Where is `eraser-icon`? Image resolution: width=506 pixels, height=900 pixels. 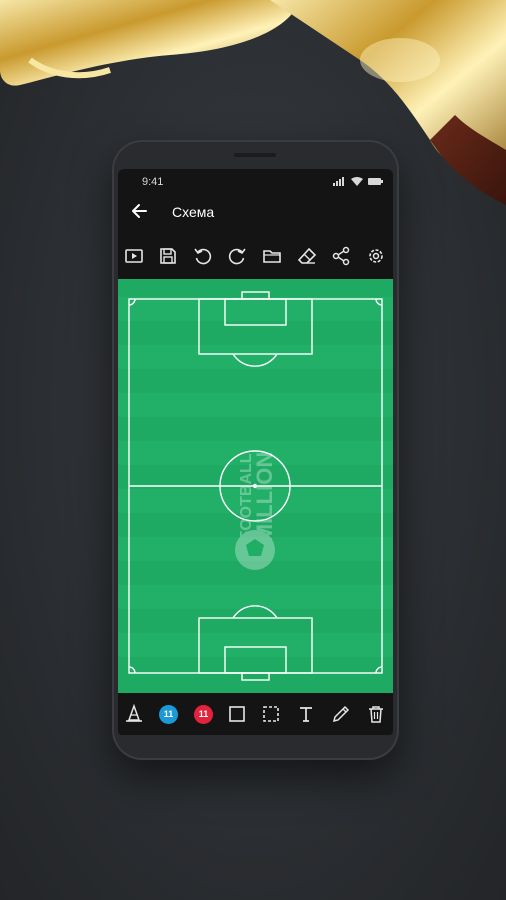
eraser-icon is located at coordinates (307, 255).